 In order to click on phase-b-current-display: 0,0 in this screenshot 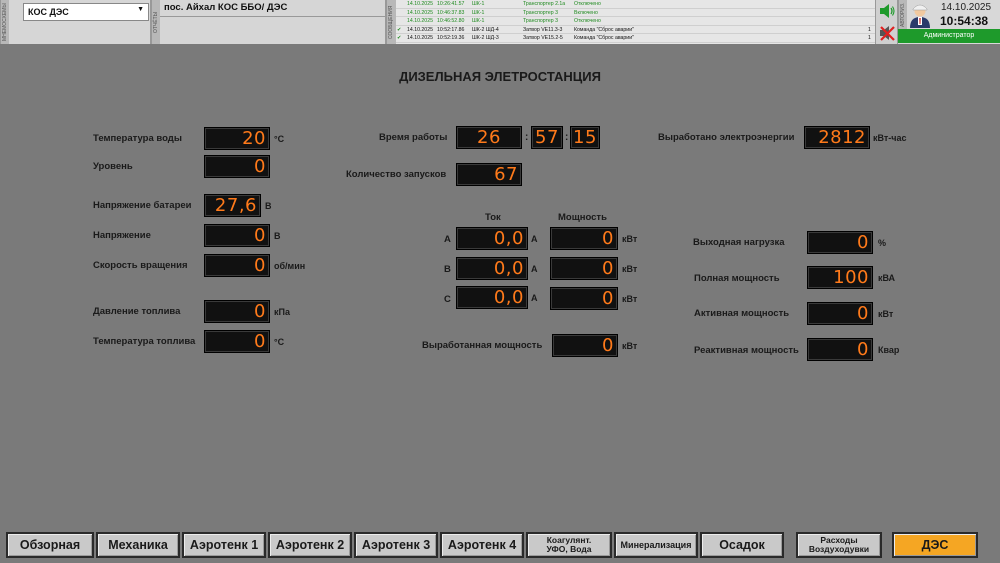, I will do `click(492, 268)`.